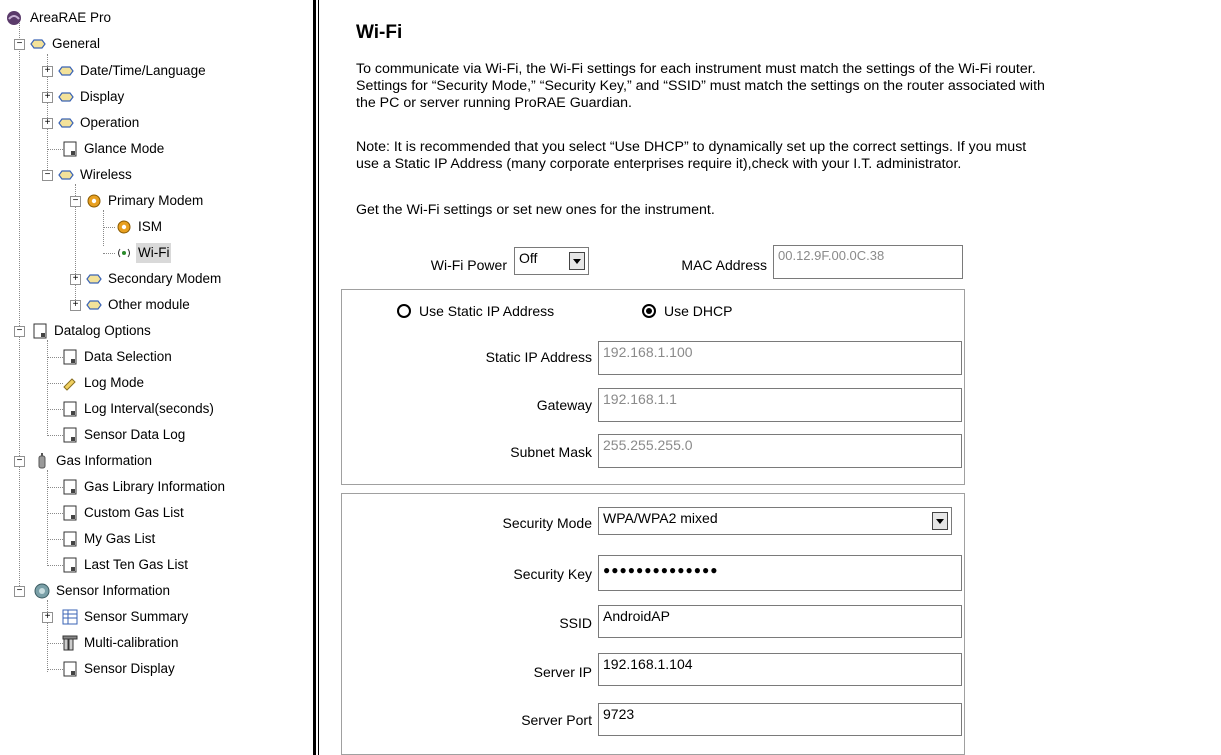  Describe the element at coordinates (136, 564) in the screenshot. I see `tree-label: Last Ten Gas List` at that location.